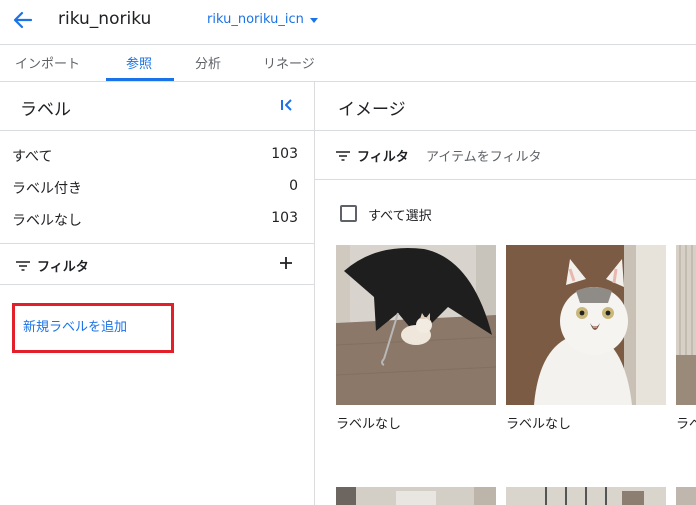  I want to click on labels-filter-button: フィルタ, so click(52, 265).